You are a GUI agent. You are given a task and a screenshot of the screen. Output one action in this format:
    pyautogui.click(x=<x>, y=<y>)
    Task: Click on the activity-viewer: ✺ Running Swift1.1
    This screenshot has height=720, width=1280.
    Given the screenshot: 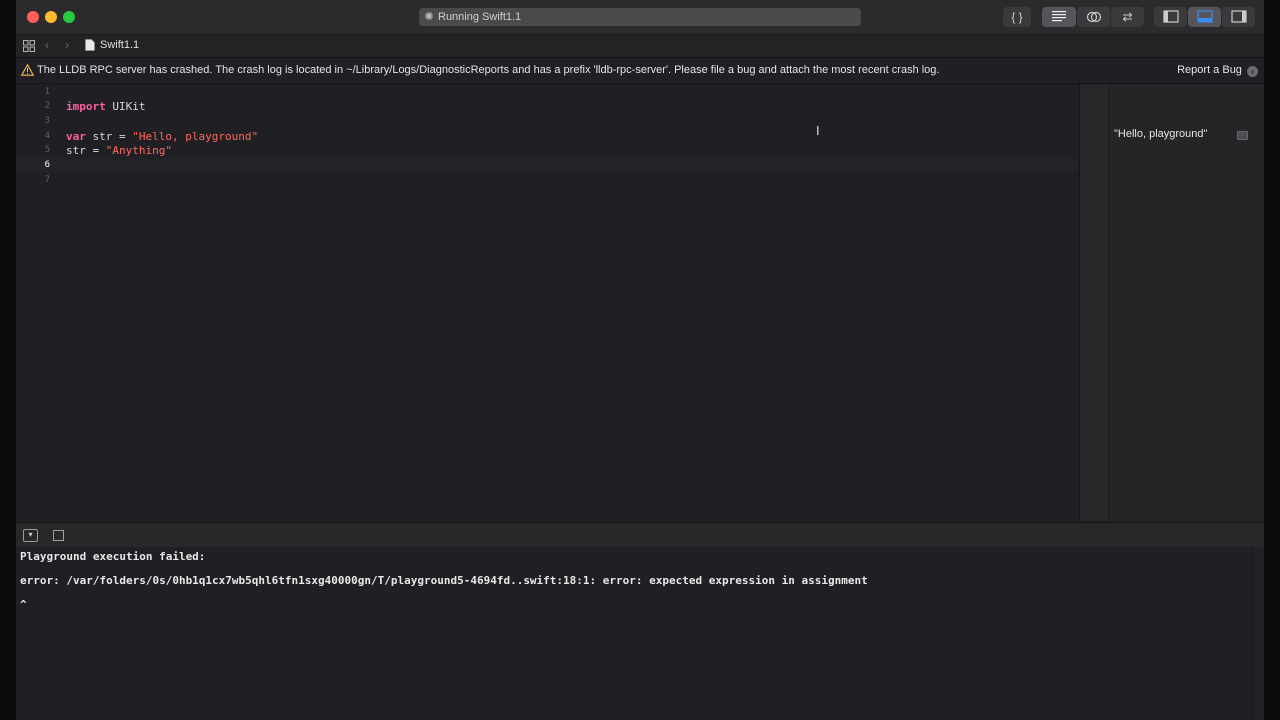 What is the action you would take?
    pyautogui.click(x=640, y=17)
    